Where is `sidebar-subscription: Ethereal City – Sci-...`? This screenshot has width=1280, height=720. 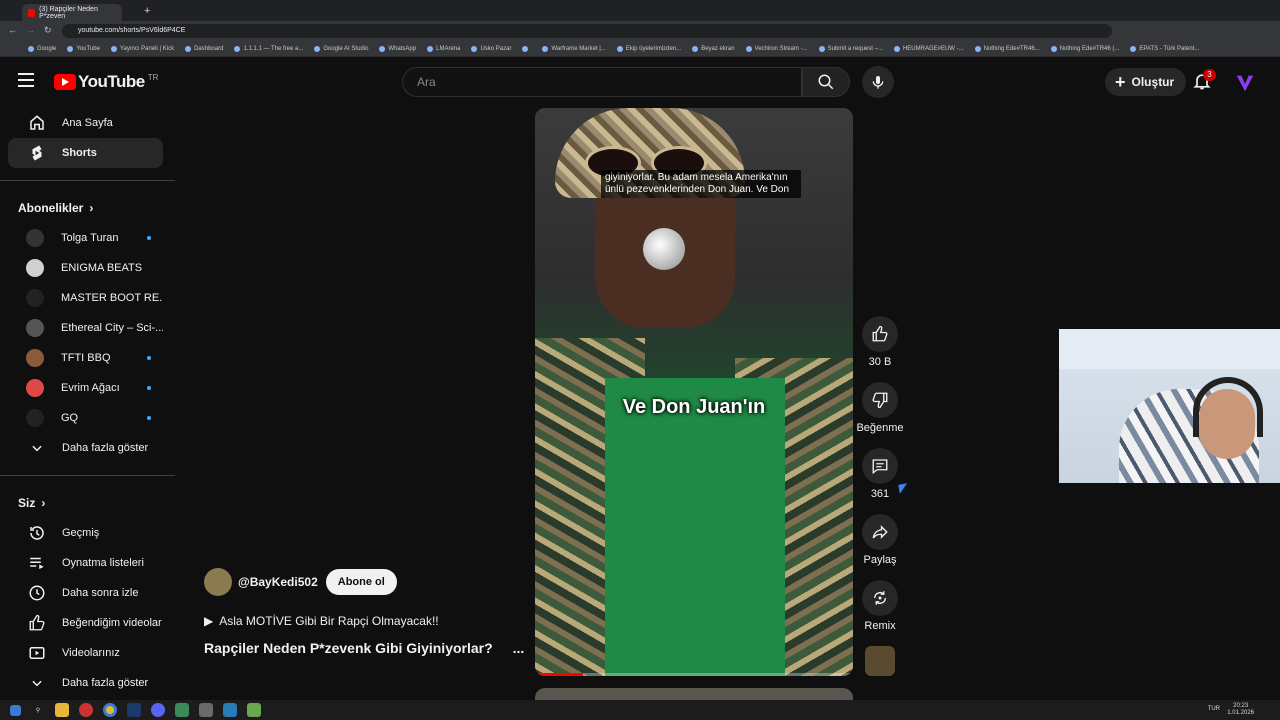
sidebar-subscription: Ethereal City – Sci-... is located at coordinates (85, 328).